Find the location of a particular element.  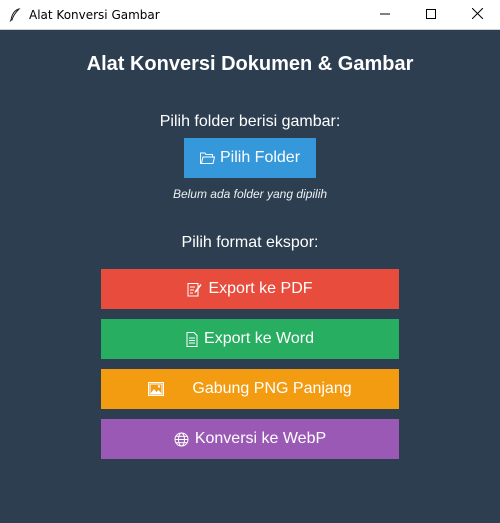

image-icon is located at coordinates (156, 389).